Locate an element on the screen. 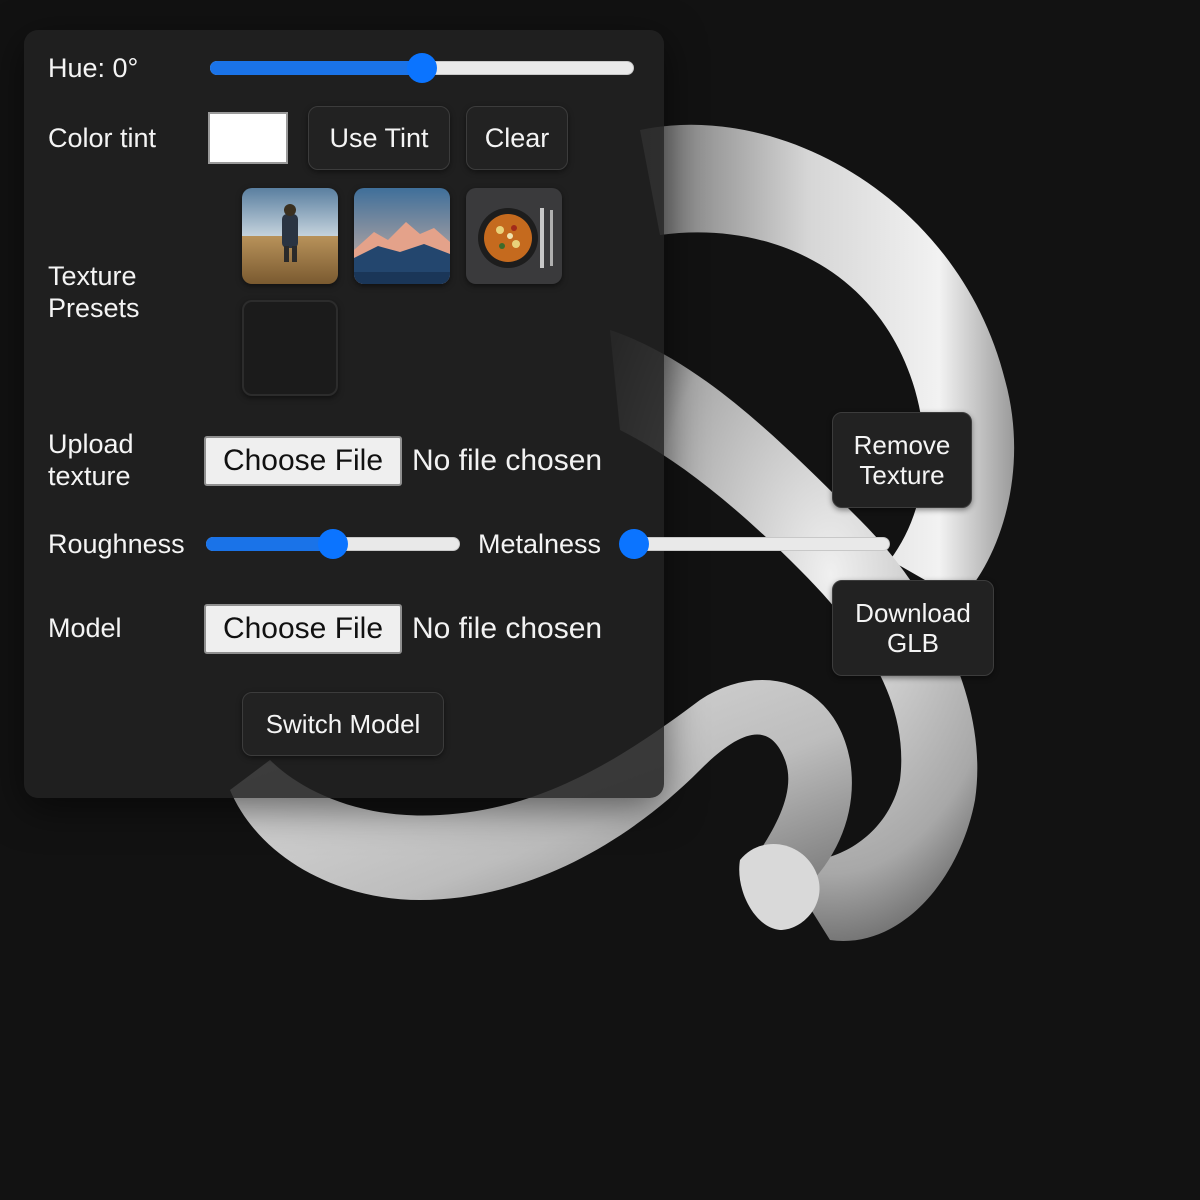 The image size is (1200, 1200). upload-texture-label: Upload texture is located at coordinates (91, 460).